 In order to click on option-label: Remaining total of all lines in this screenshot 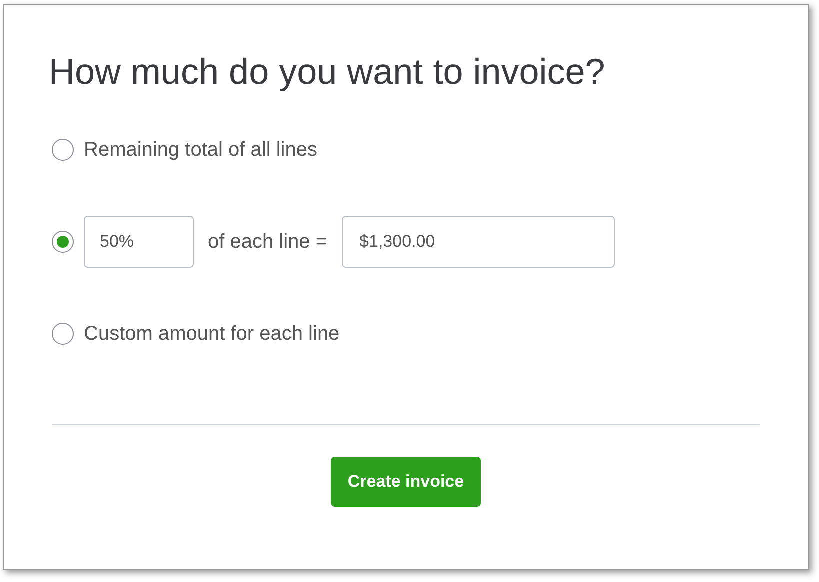, I will do `click(201, 150)`.